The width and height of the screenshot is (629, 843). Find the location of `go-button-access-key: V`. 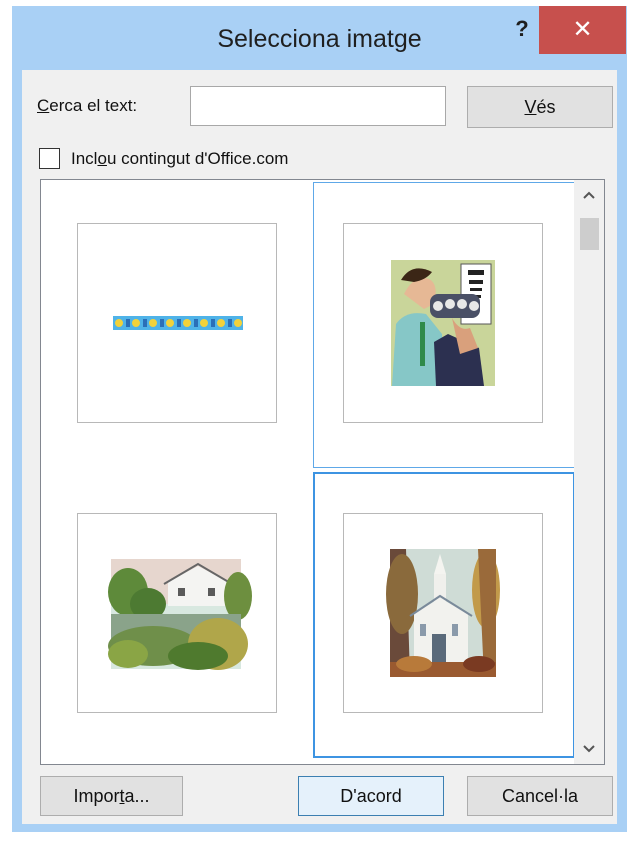

go-button-access-key: V is located at coordinates (530, 106).